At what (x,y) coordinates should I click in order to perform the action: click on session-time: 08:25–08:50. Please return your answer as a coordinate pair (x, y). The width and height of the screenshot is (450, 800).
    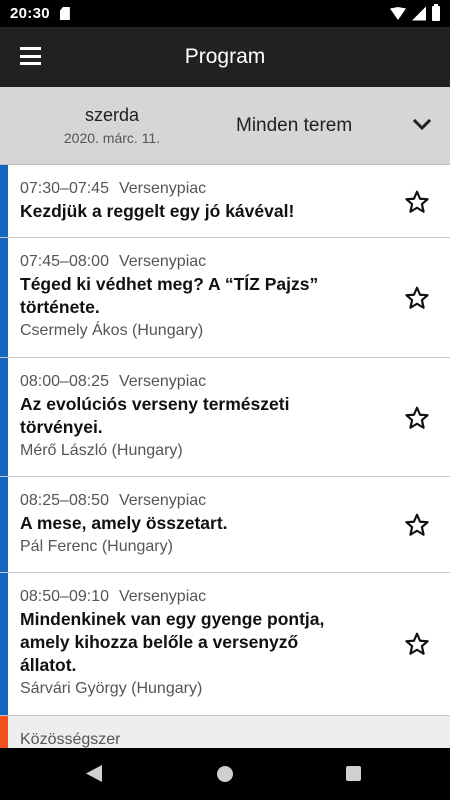
    Looking at the image, I should click on (64, 500).